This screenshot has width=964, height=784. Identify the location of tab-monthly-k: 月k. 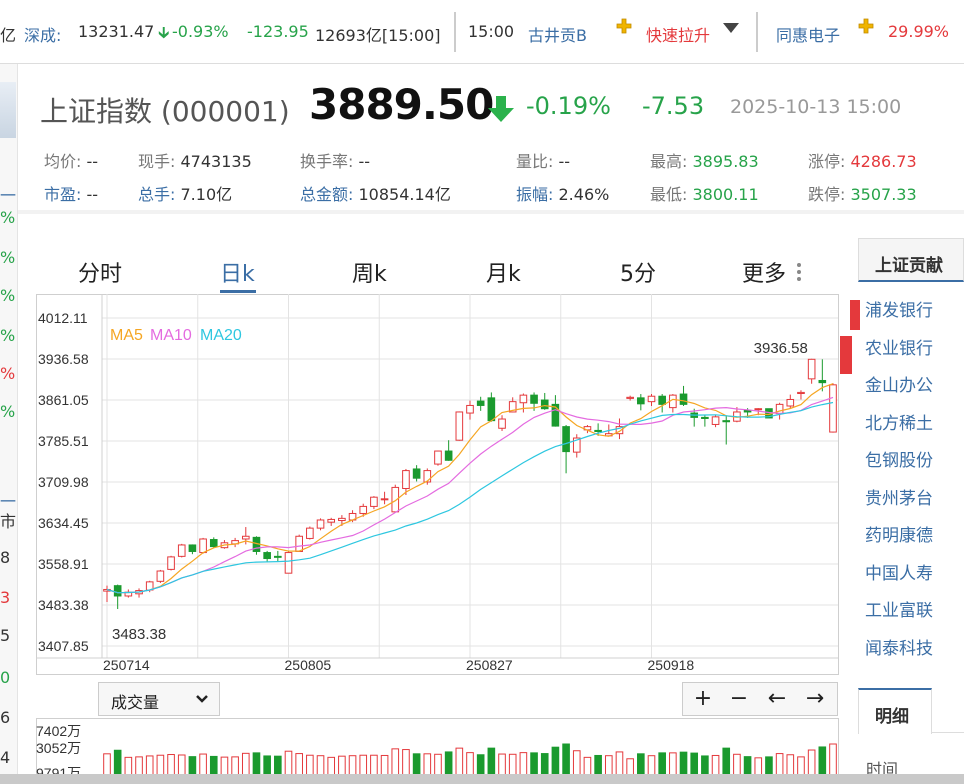
(503, 272).